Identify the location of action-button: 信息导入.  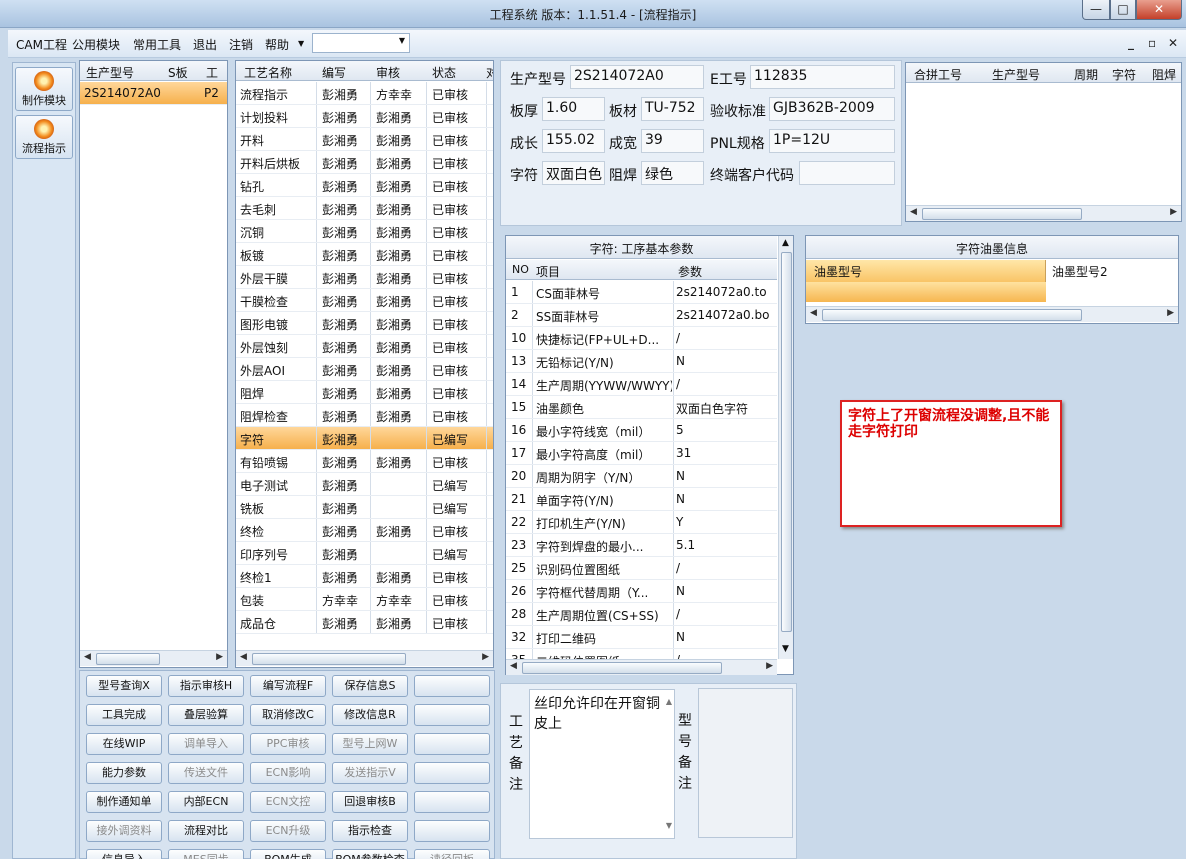
(124, 854).